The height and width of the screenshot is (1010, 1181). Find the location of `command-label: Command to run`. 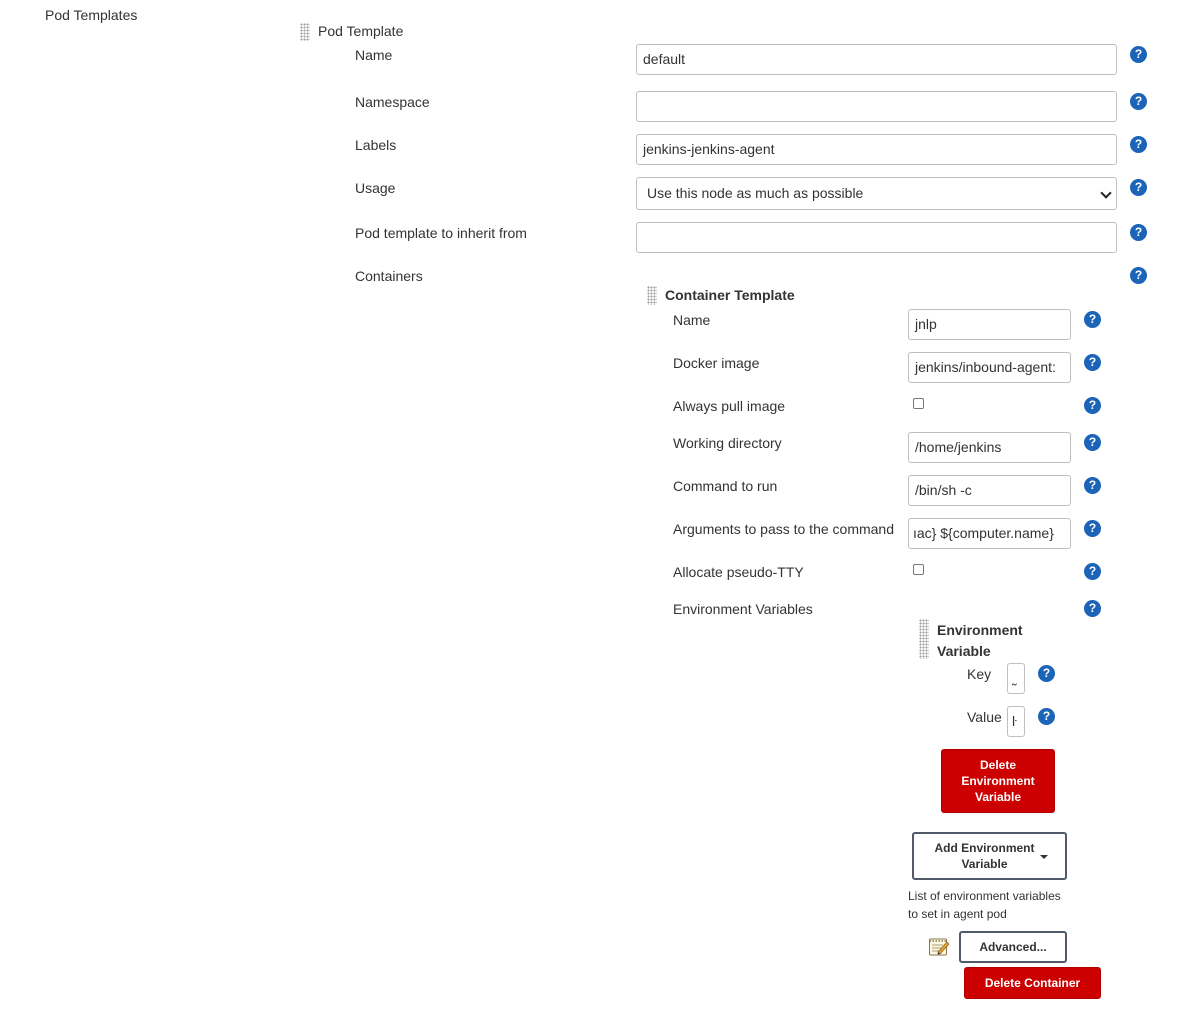

command-label: Command to run is located at coordinates (725, 486).